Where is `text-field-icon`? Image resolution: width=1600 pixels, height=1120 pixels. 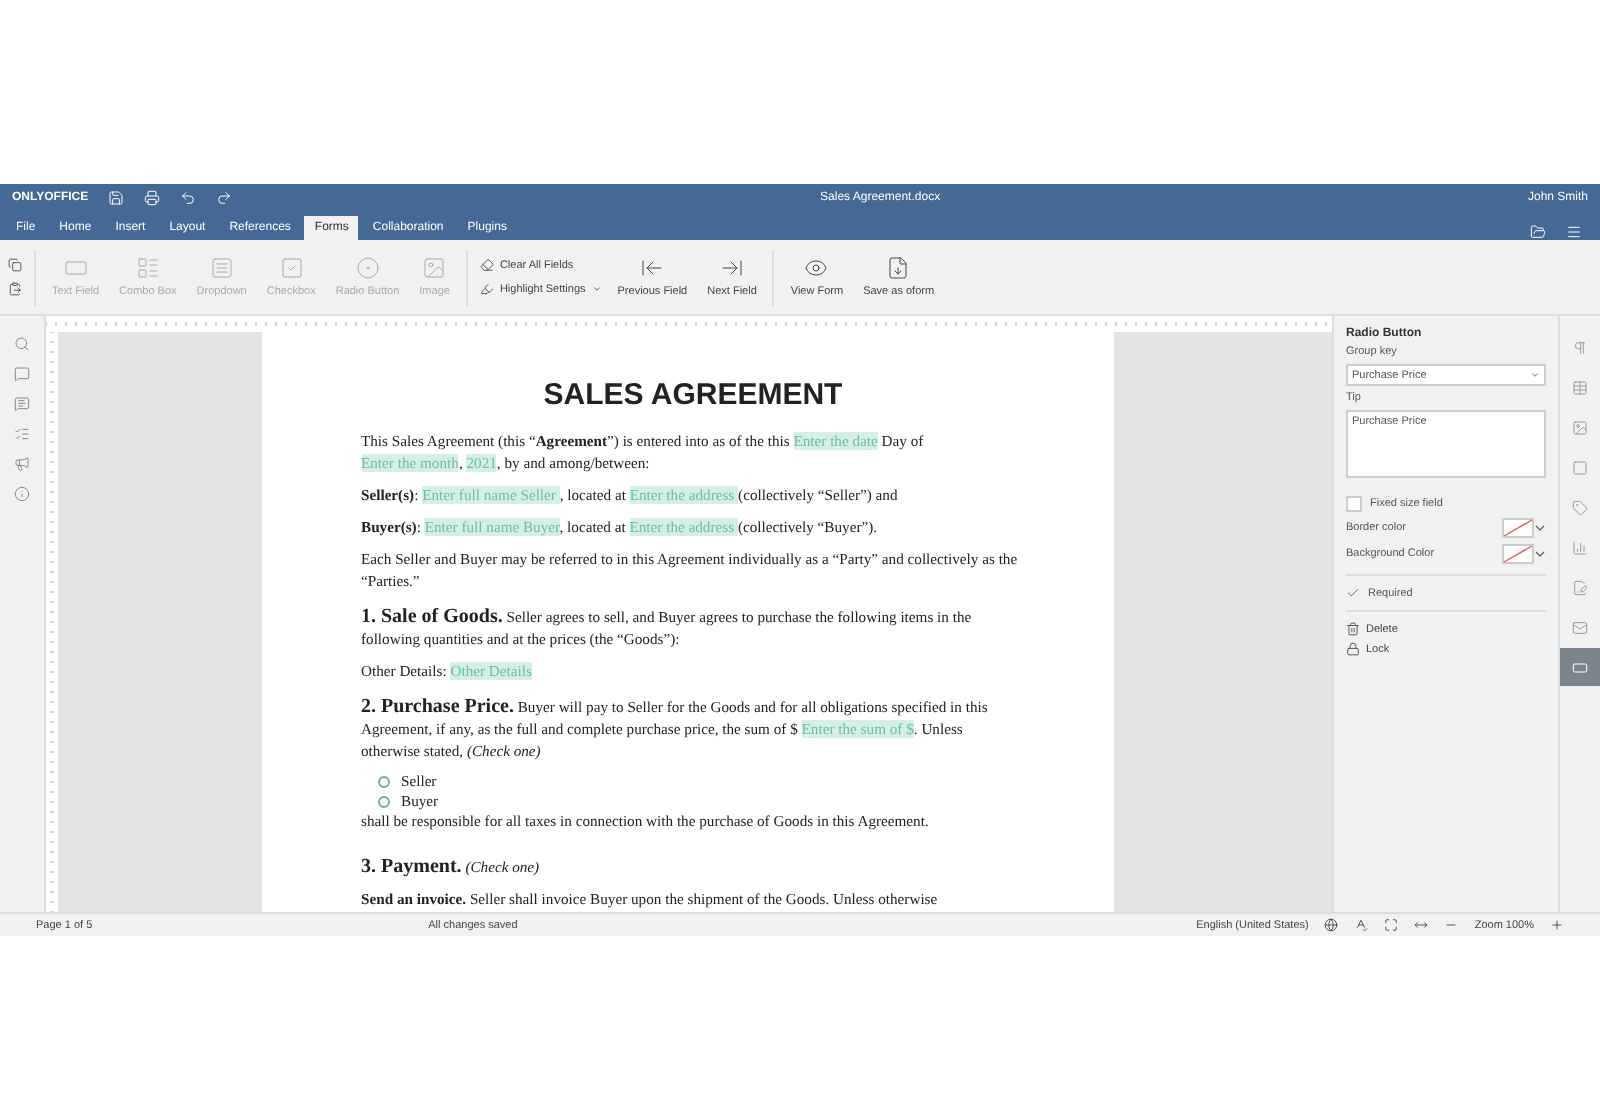
text-field-icon is located at coordinates (75, 268).